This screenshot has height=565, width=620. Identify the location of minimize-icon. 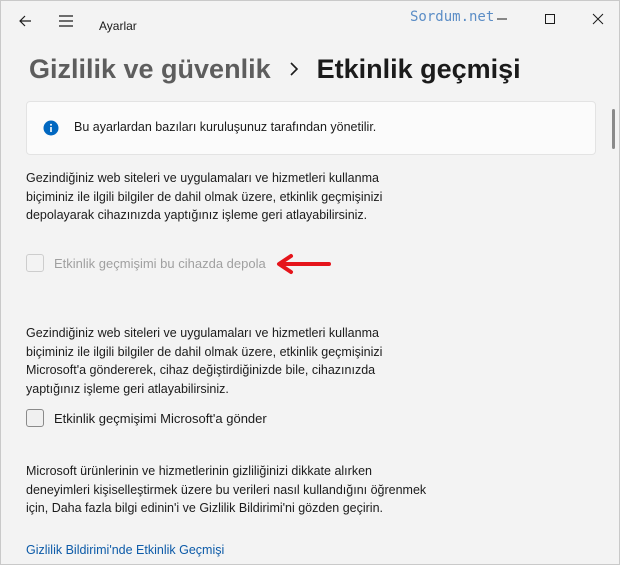
(502, 19).